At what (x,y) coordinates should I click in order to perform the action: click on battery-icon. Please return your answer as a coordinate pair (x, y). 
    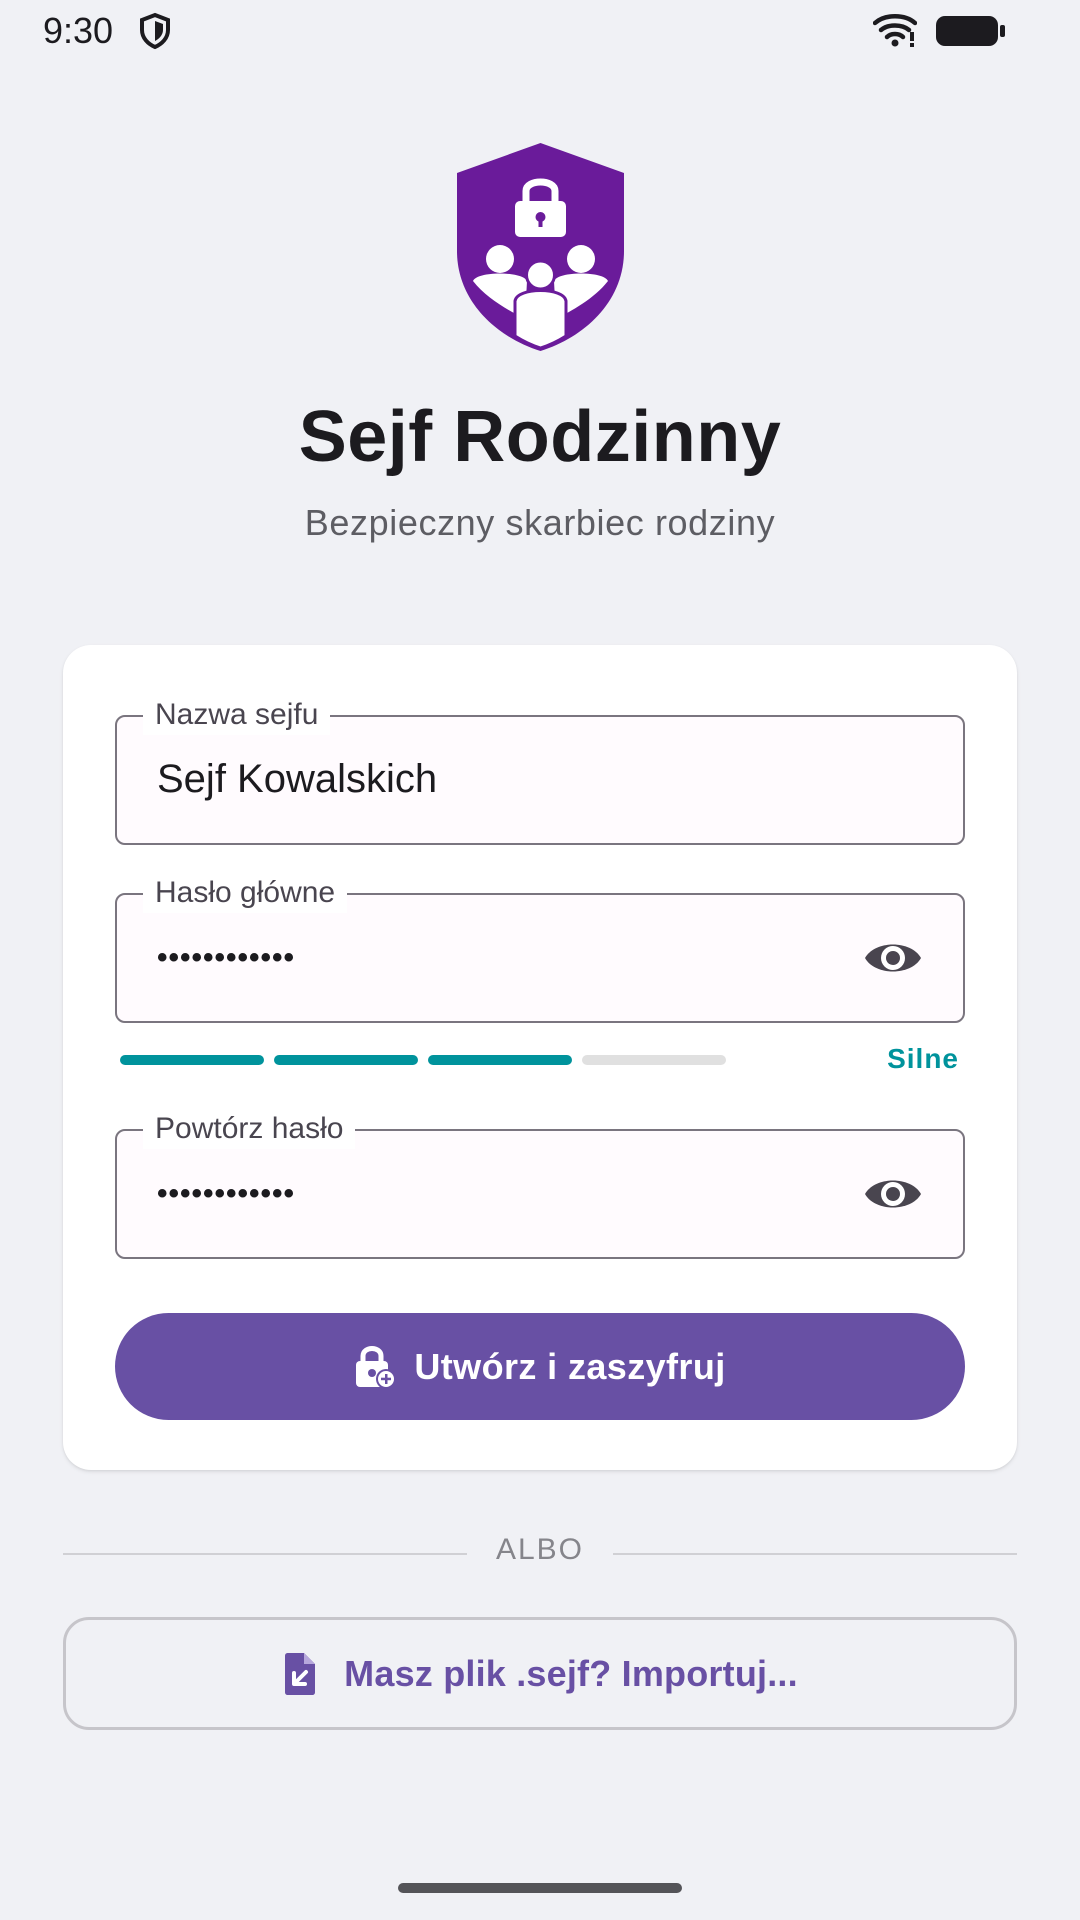
    Looking at the image, I should click on (970, 31).